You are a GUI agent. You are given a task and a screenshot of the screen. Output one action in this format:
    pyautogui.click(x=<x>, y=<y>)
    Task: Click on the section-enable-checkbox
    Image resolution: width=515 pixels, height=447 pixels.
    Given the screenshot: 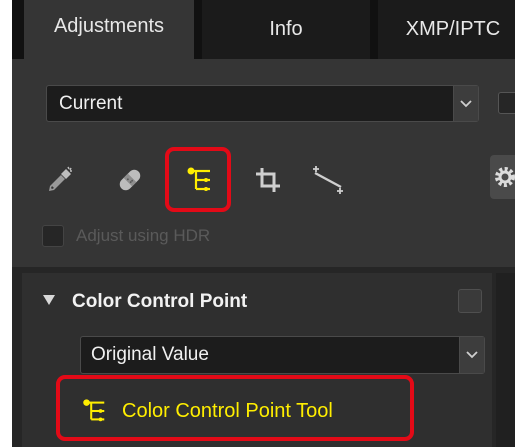 What is the action you would take?
    pyautogui.click(x=470, y=301)
    